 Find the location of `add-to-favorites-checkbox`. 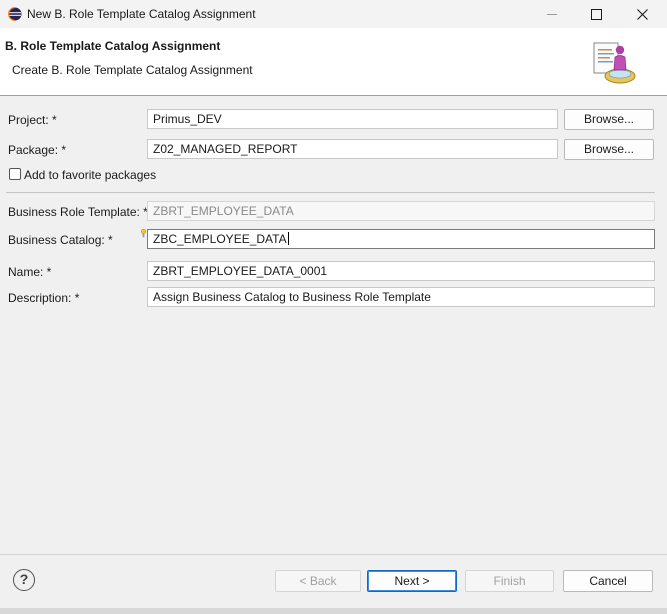

add-to-favorites-checkbox is located at coordinates (15, 174).